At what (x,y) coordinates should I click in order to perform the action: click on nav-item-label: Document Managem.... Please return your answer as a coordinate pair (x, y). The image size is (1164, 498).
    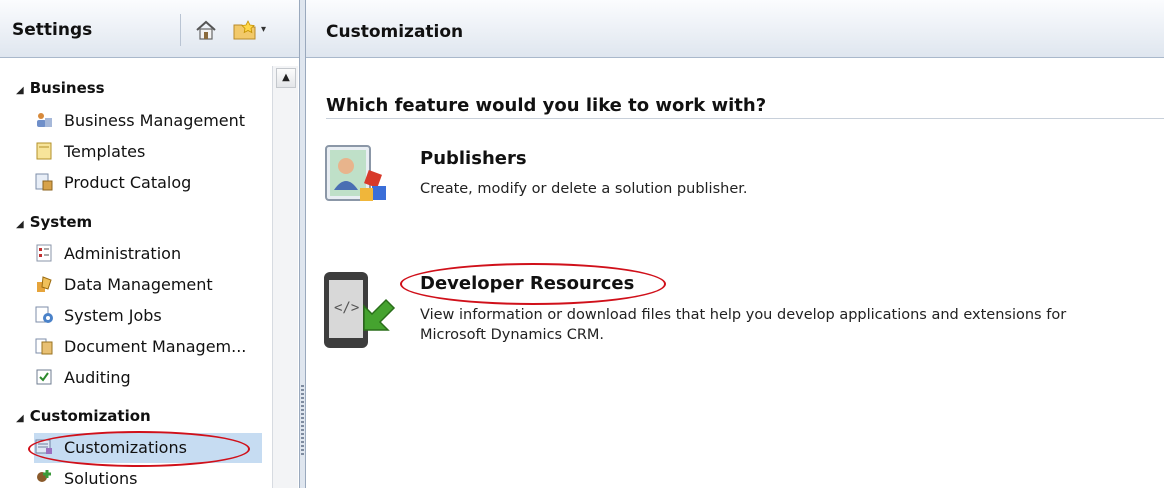
    Looking at the image, I should click on (155, 346).